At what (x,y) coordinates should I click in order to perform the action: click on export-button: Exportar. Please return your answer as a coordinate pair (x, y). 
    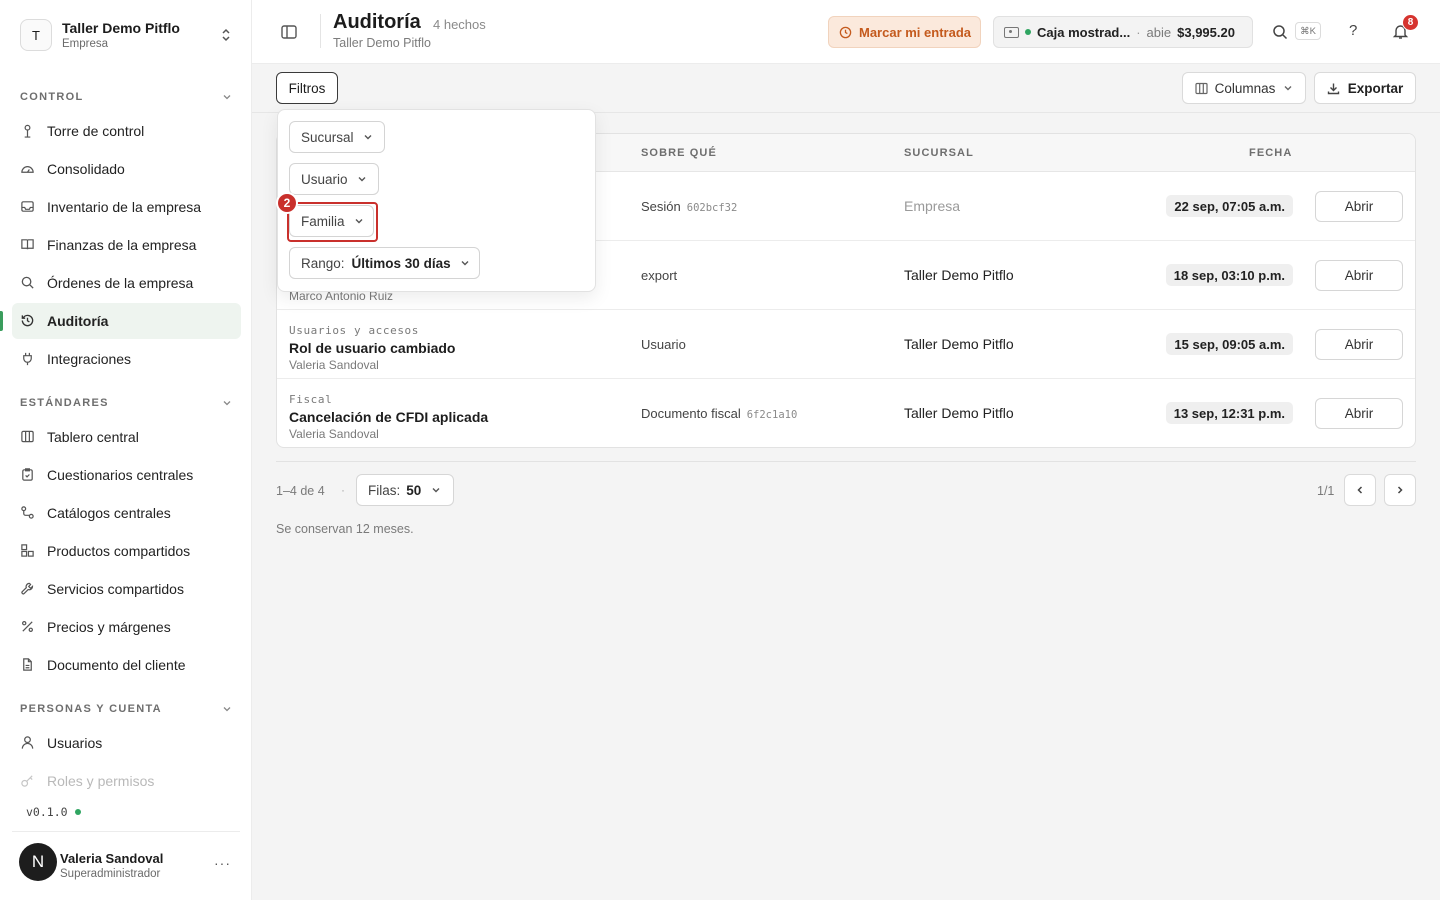
    Looking at the image, I should click on (1365, 88).